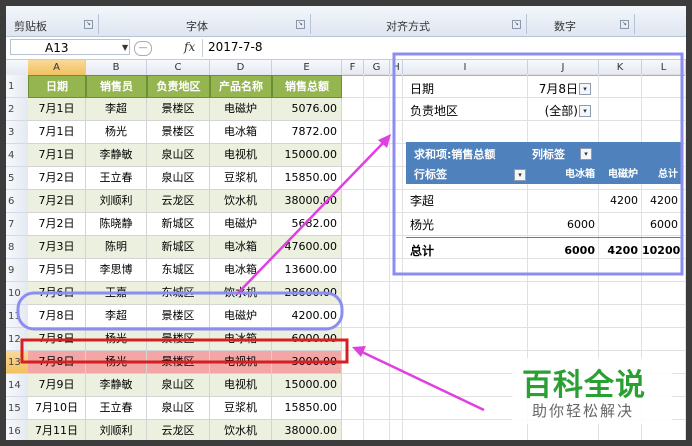 The width and height of the screenshot is (692, 446). I want to click on arrow-head-icon, so click(359, 351).